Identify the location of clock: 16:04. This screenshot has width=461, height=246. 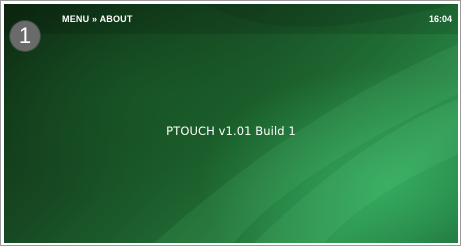
(440, 19).